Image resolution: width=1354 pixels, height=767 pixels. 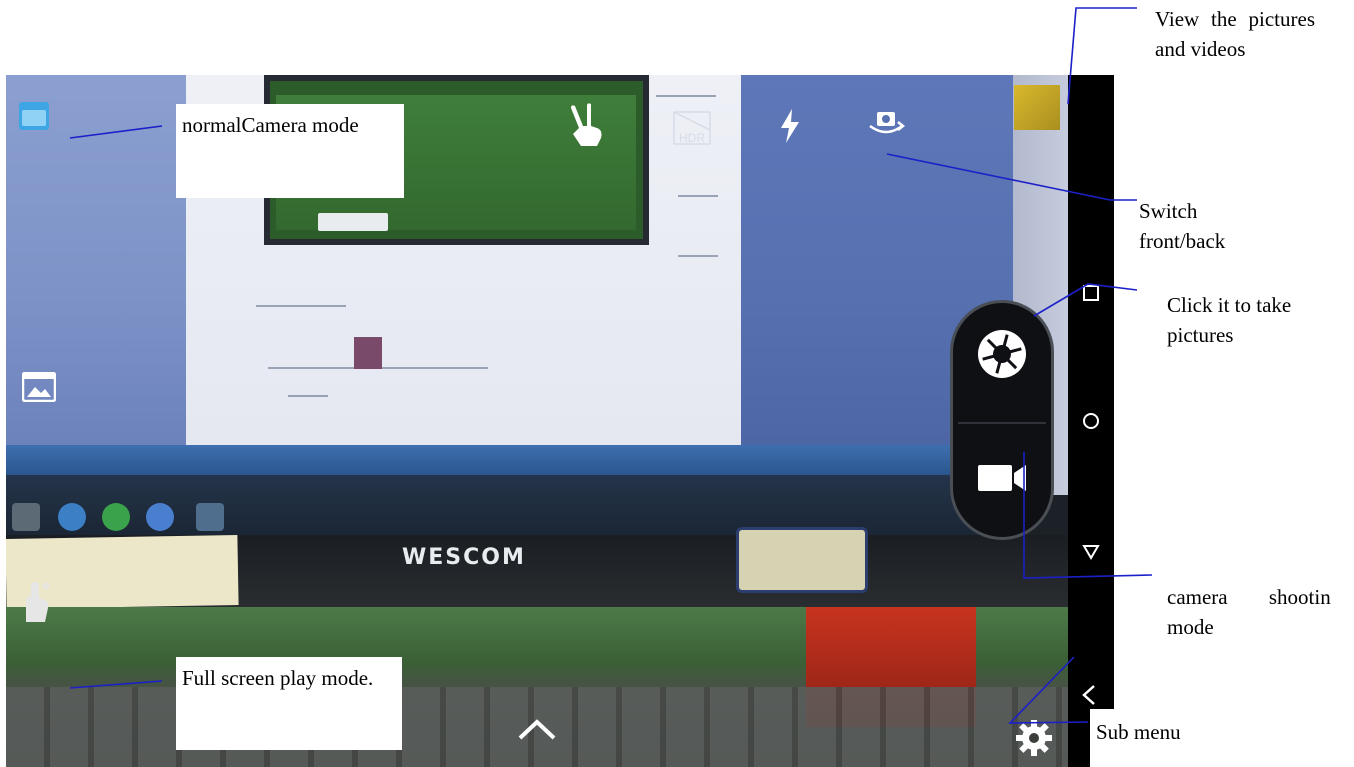 I want to click on callout-normal-camera-mode: normalCamera mode, so click(x=290, y=151).